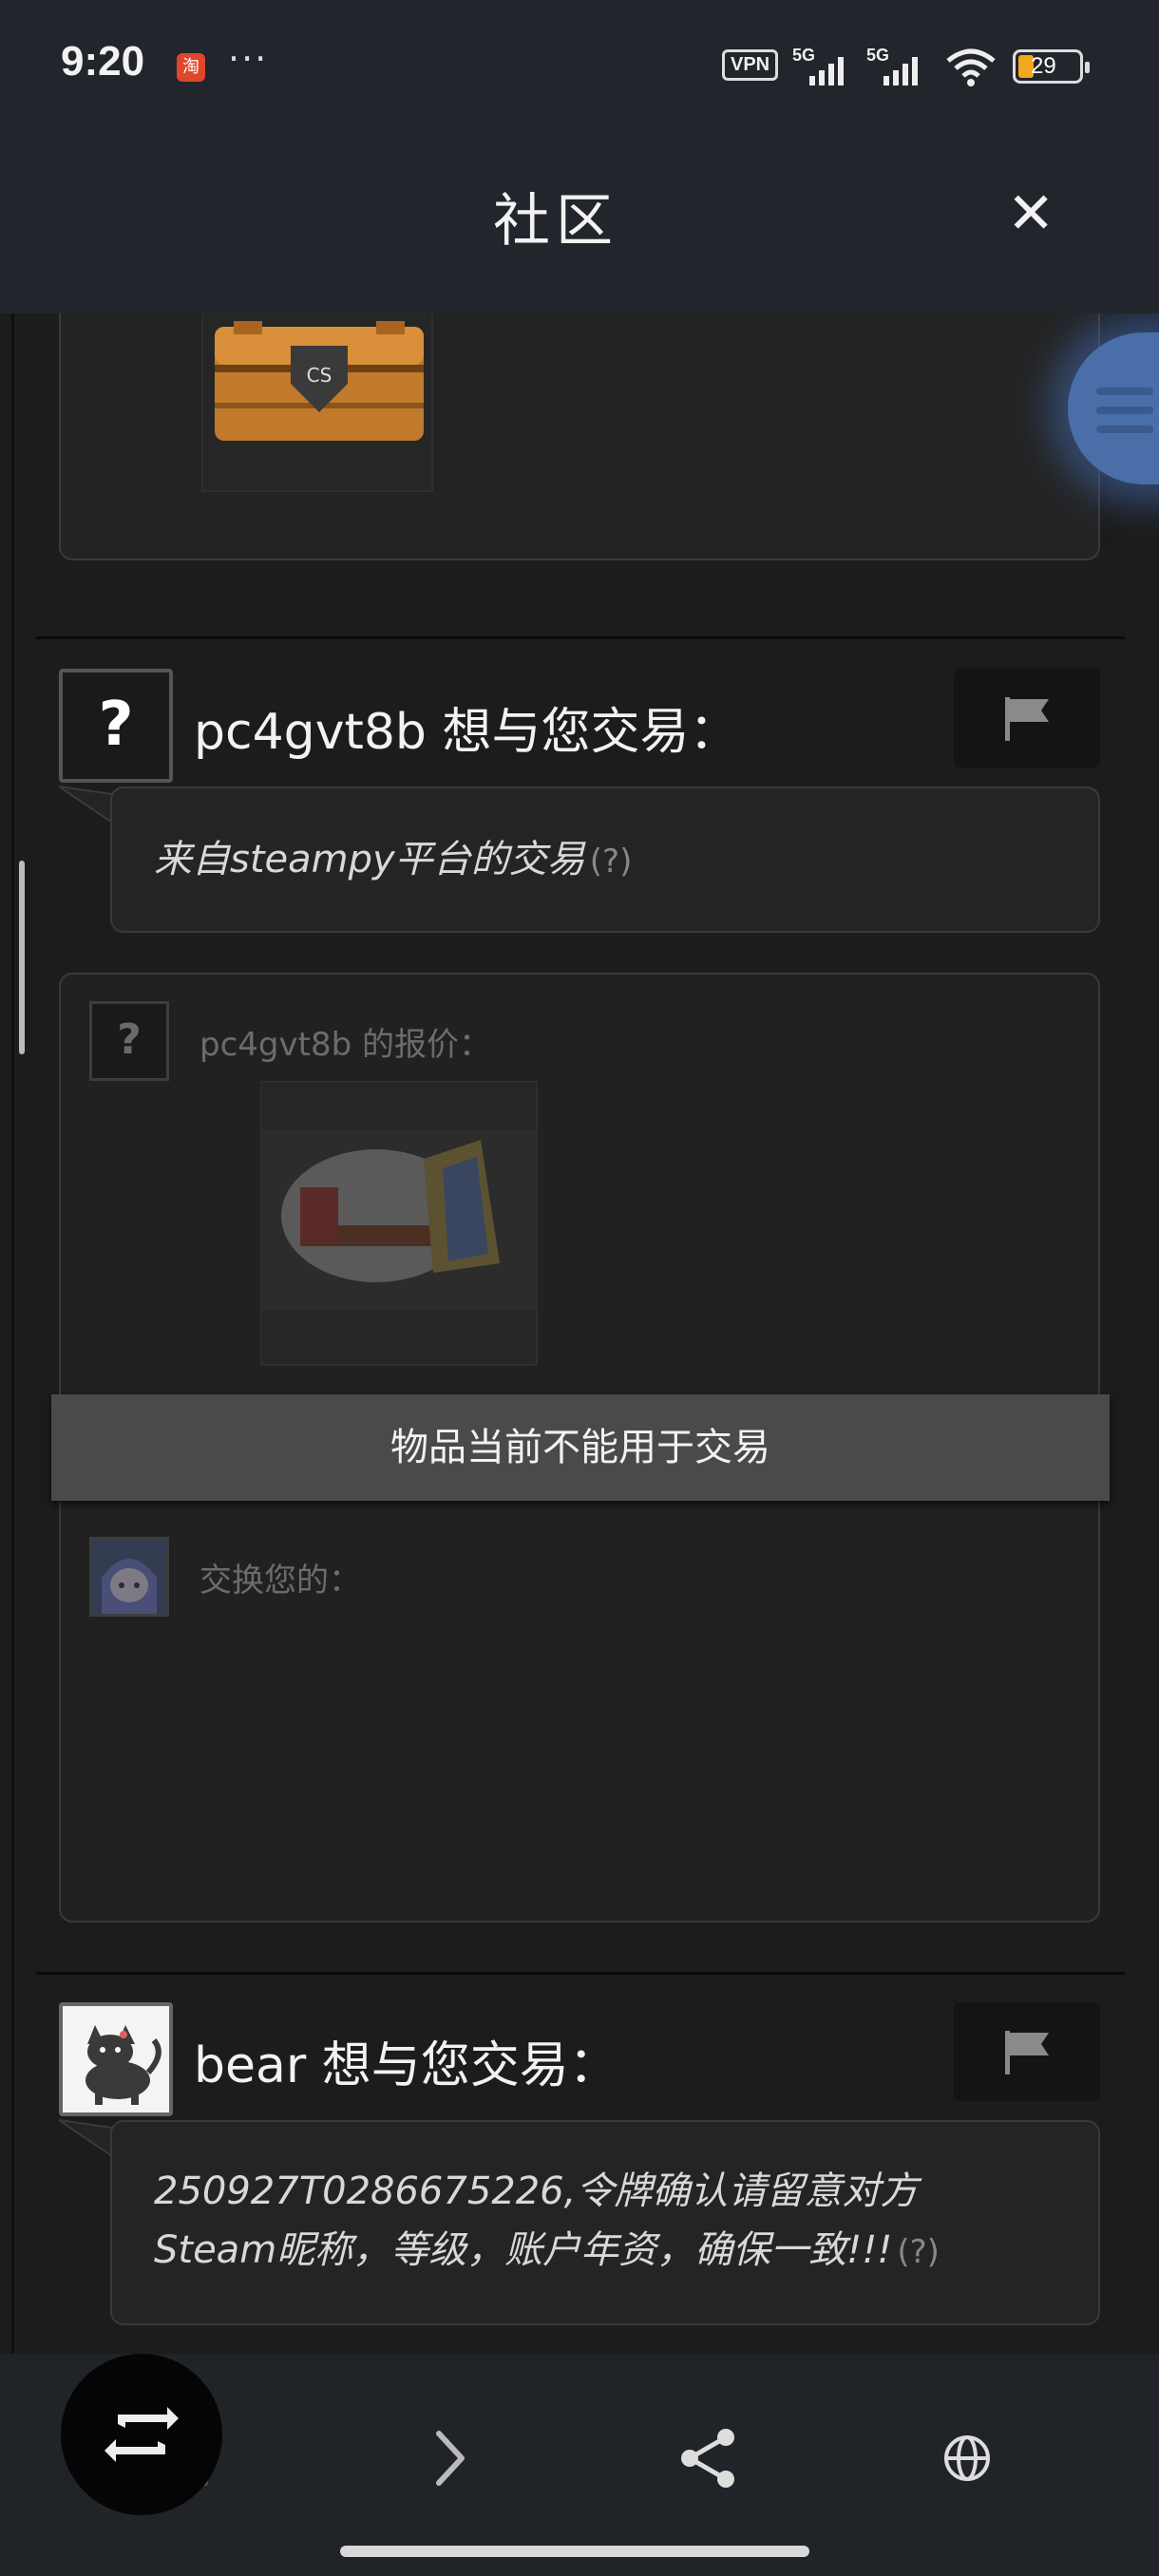 This screenshot has width=1159, height=2576. What do you see at coordinates (1030, 213) in the screenshot?
I see `close-button: ✕` at bounding box center [1030, 213].